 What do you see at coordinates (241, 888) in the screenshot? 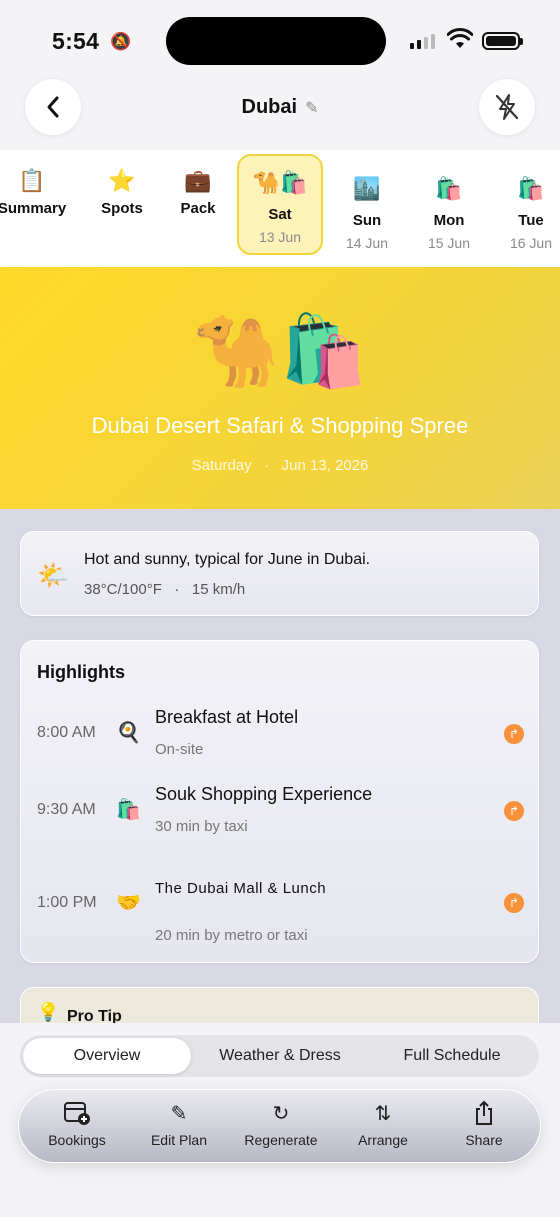
I see `item-name: The Dubai Mall & Lunch` at bounding box center [241, 888].